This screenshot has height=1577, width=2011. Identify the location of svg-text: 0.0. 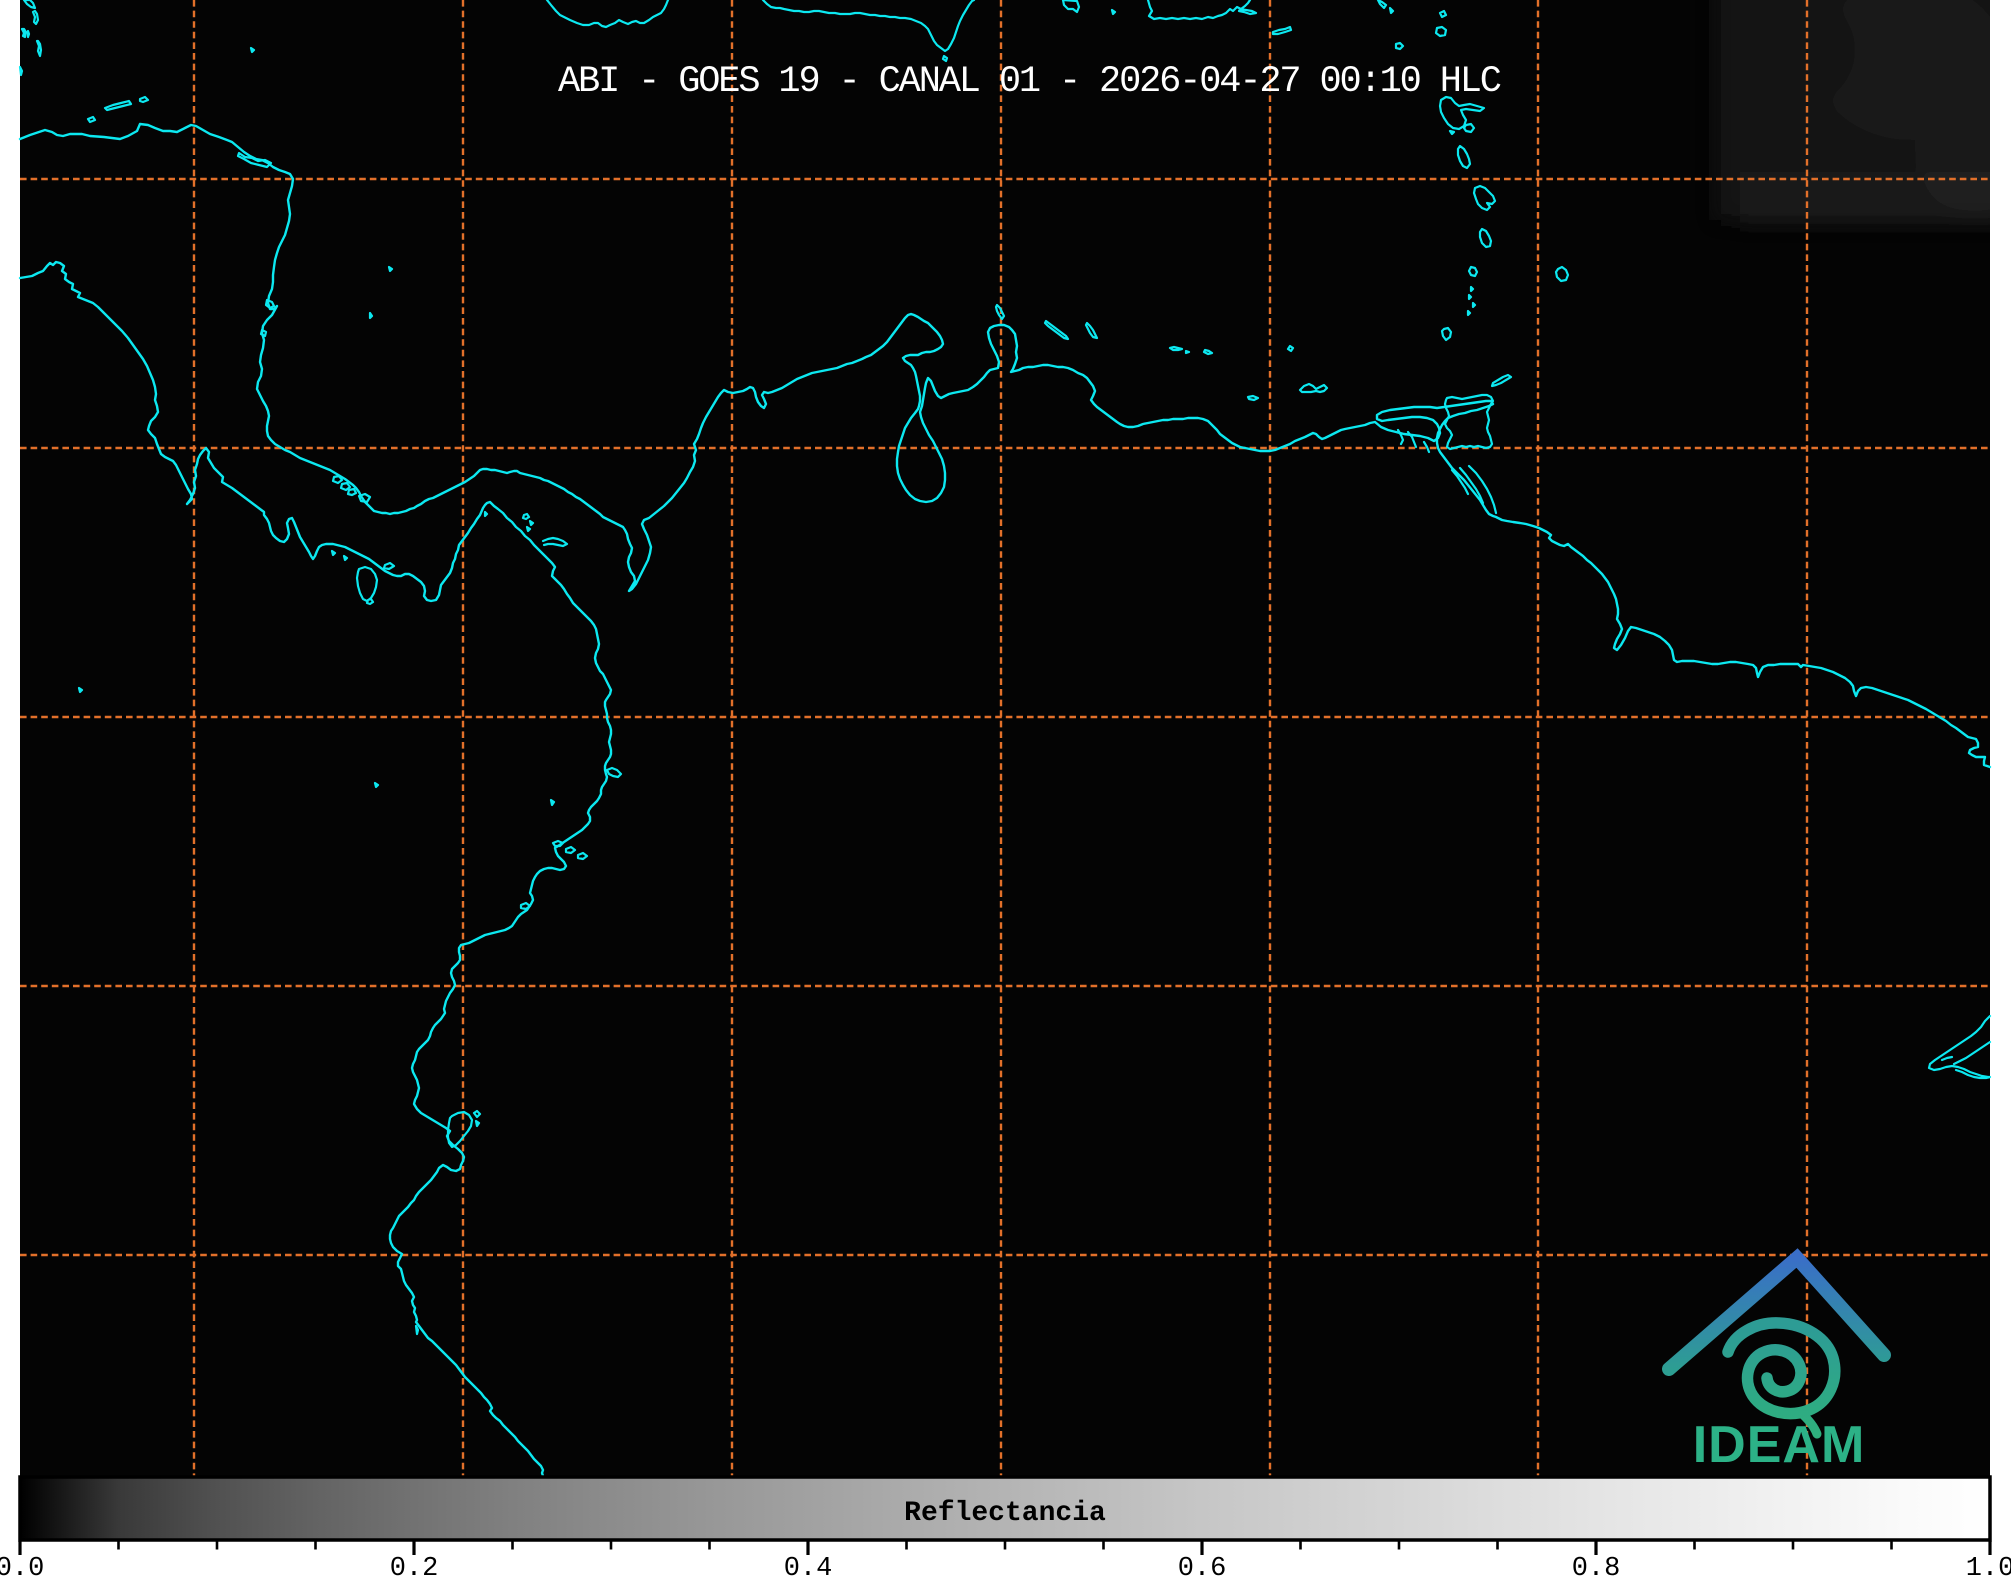
(22, 1565).